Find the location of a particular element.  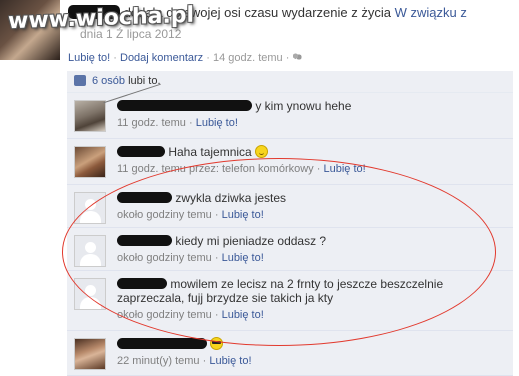

comment-time: 11 godz. temu is located at coordinates (151, 123).